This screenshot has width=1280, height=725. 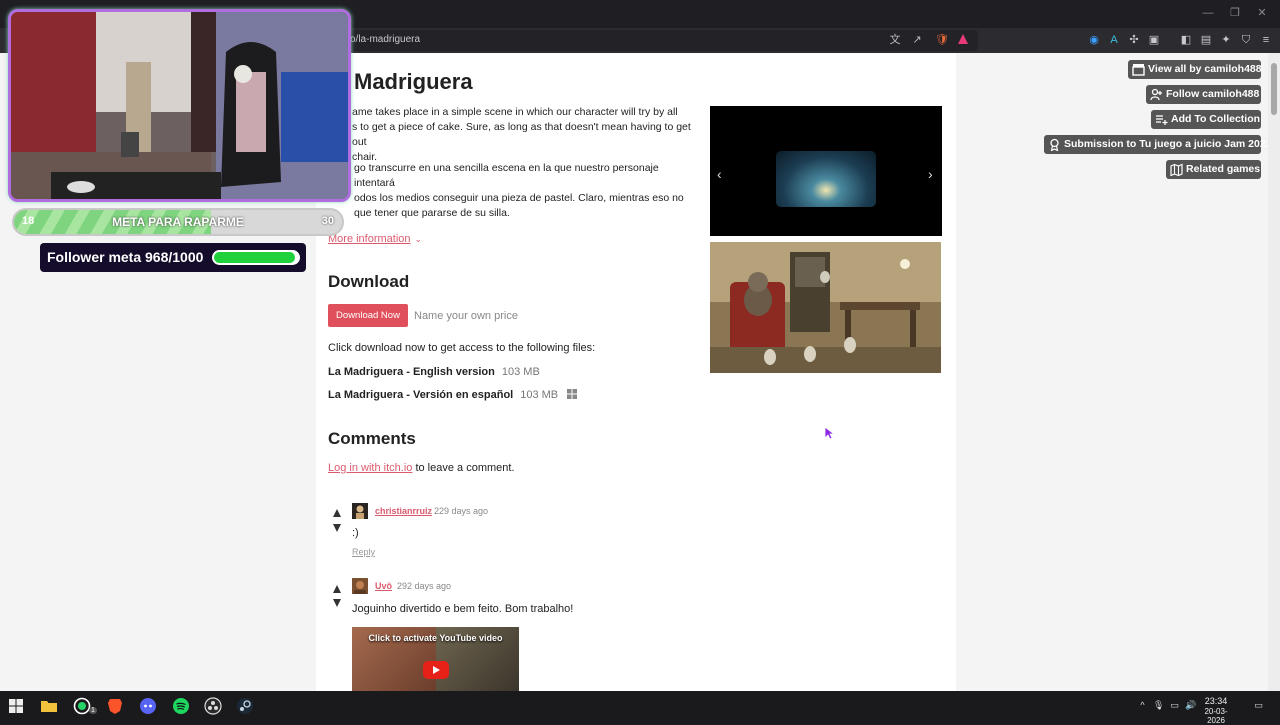 What do you see at coordinates (572, 394) in the screenshot?
I see `windows-icon` at bounding box center [572, 394].